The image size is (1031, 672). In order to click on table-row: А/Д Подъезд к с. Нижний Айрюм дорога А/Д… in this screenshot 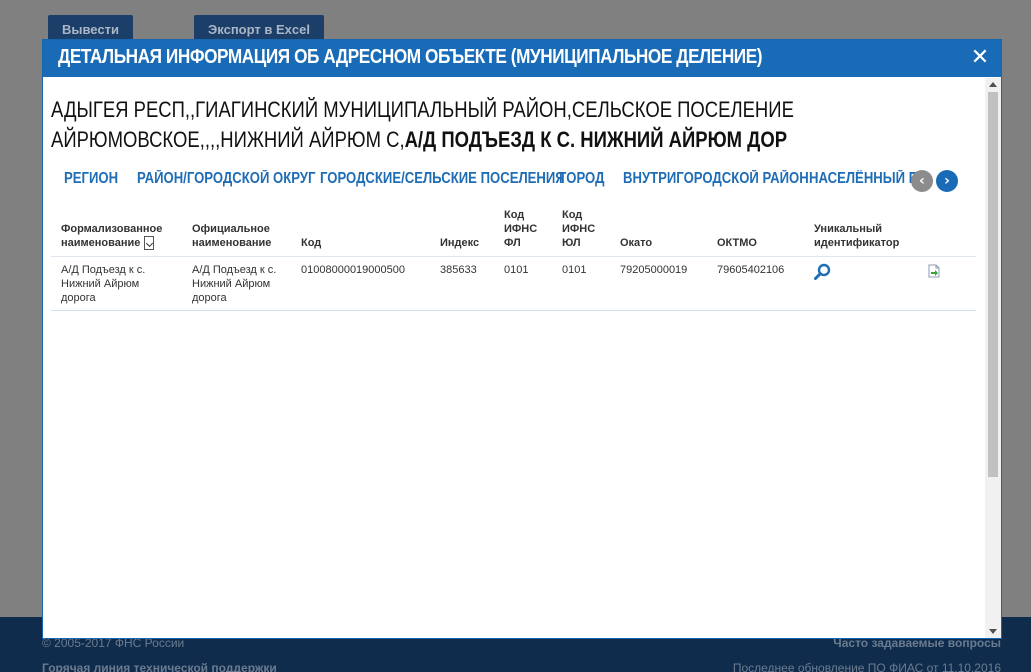, I will do `click(513, 284)`.